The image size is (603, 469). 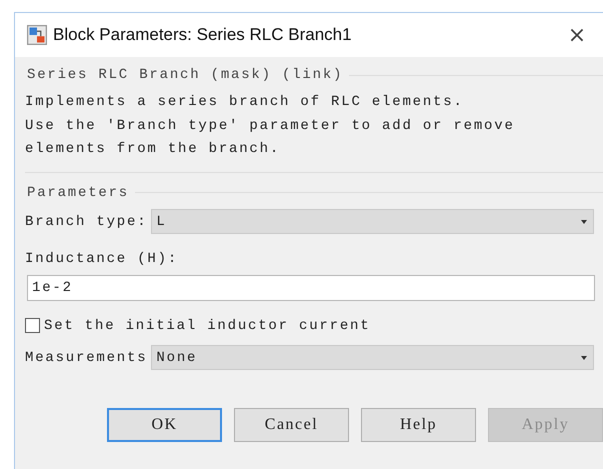 What do you see at coordinates (78, 192) in the screenshot?
I see `group-title: Parameters` at bounding box center [78, 192].